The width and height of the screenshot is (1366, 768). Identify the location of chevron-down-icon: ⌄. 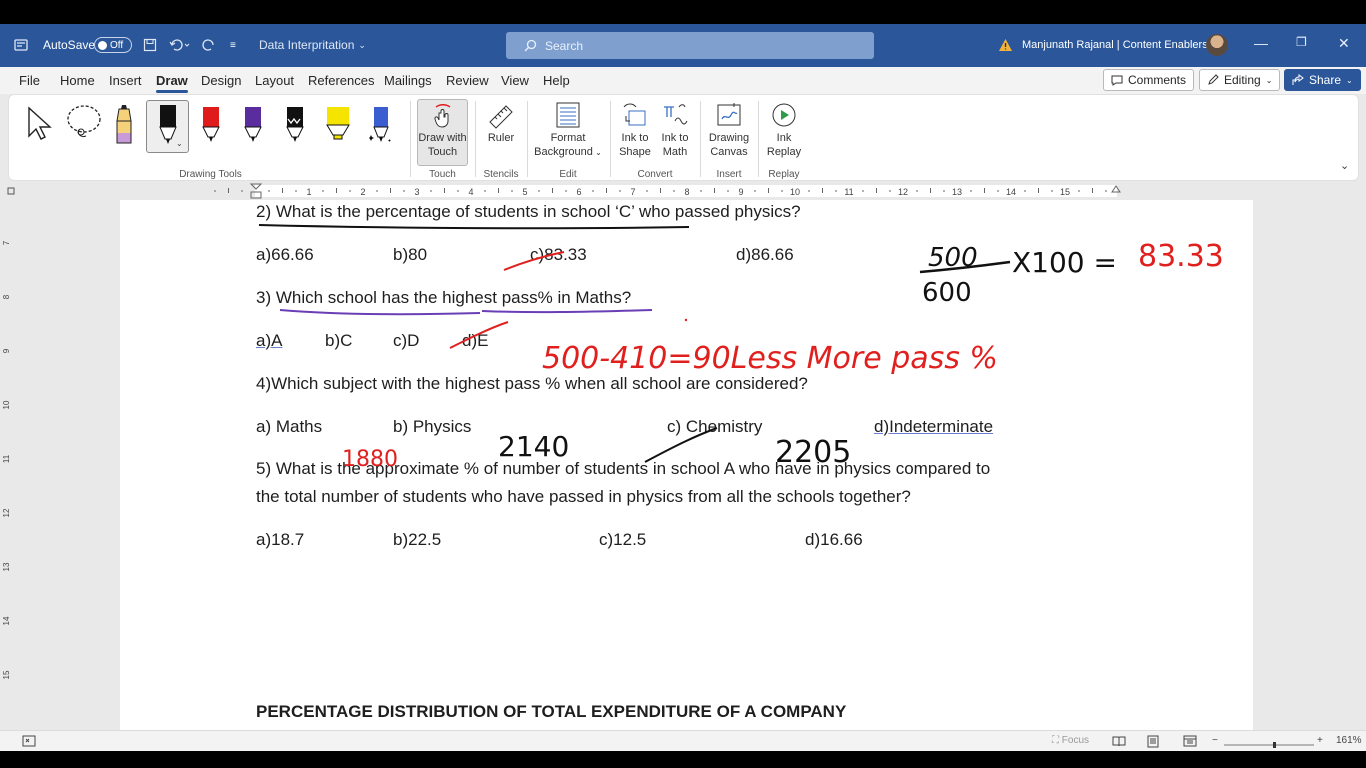
(179, 143).